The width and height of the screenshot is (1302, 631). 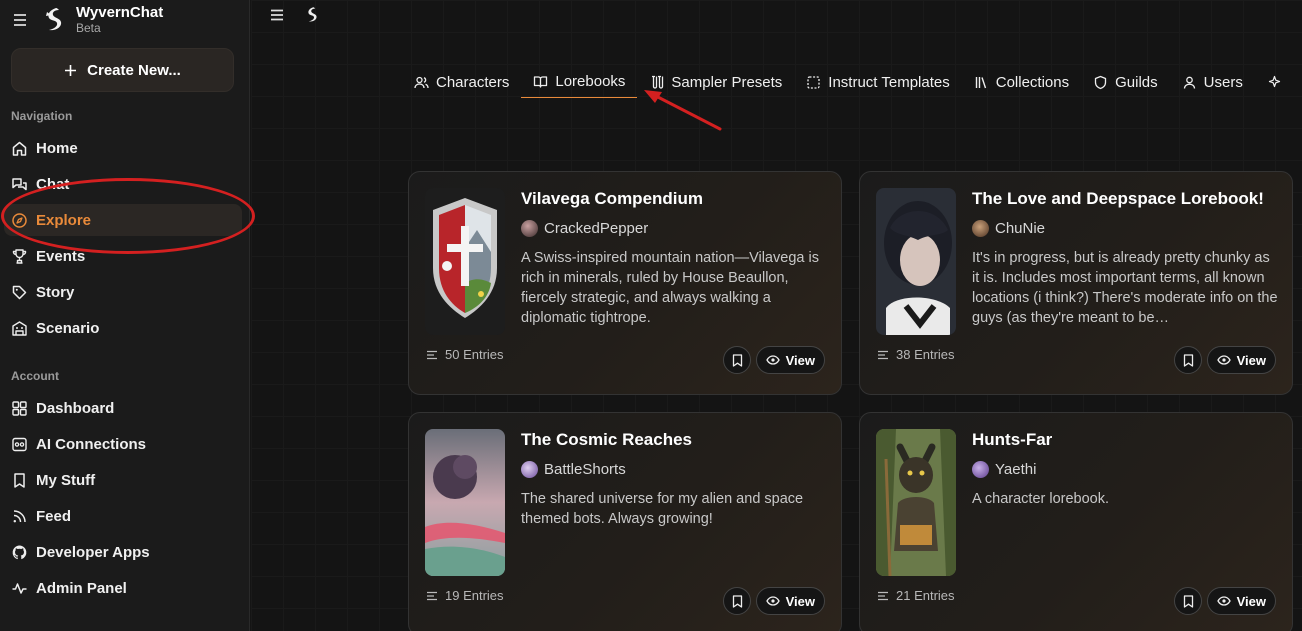 What do you see at coordinates (1021, 82) in the screenshot?
I see `tab-collections: Collections` at bounding box center [1021, 82].